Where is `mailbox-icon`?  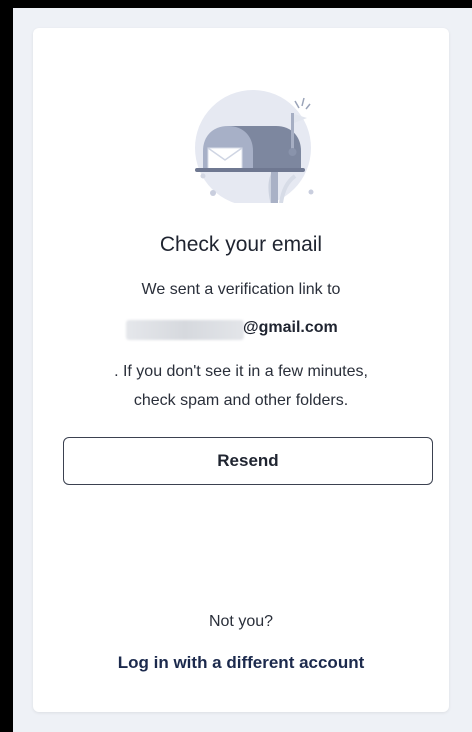 mailbox-icon is located at coordinates (254, 146).